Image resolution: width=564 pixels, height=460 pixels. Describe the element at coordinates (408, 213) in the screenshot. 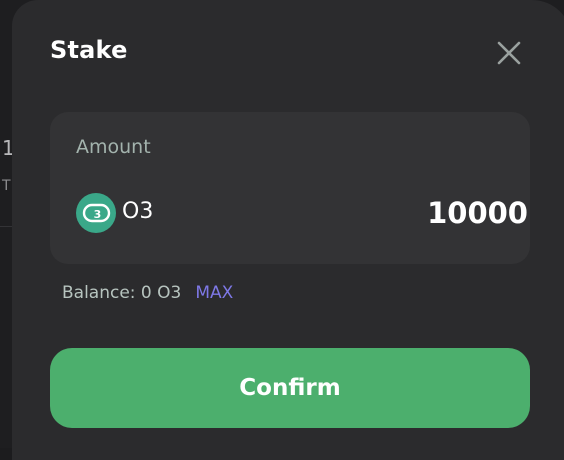

I see `amount-input` at that location.